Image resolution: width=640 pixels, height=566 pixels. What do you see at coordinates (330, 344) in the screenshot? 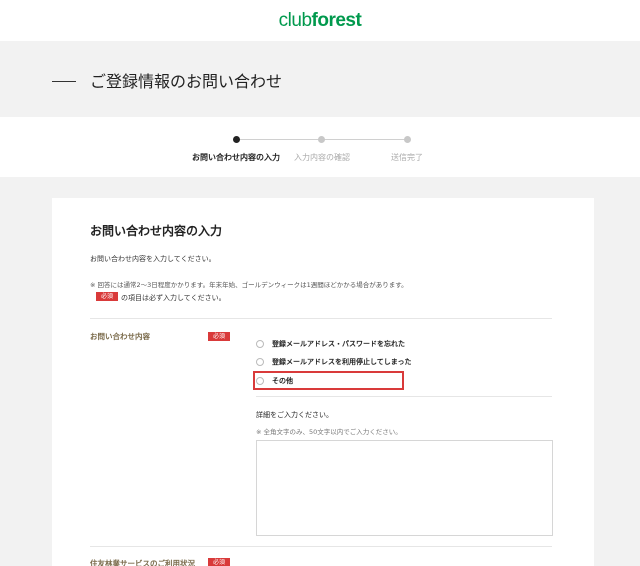
I see `radio-option-forgot-credentials: 登録メールアドレス・パスワードを忘れた` at bounding box center [330, 344].